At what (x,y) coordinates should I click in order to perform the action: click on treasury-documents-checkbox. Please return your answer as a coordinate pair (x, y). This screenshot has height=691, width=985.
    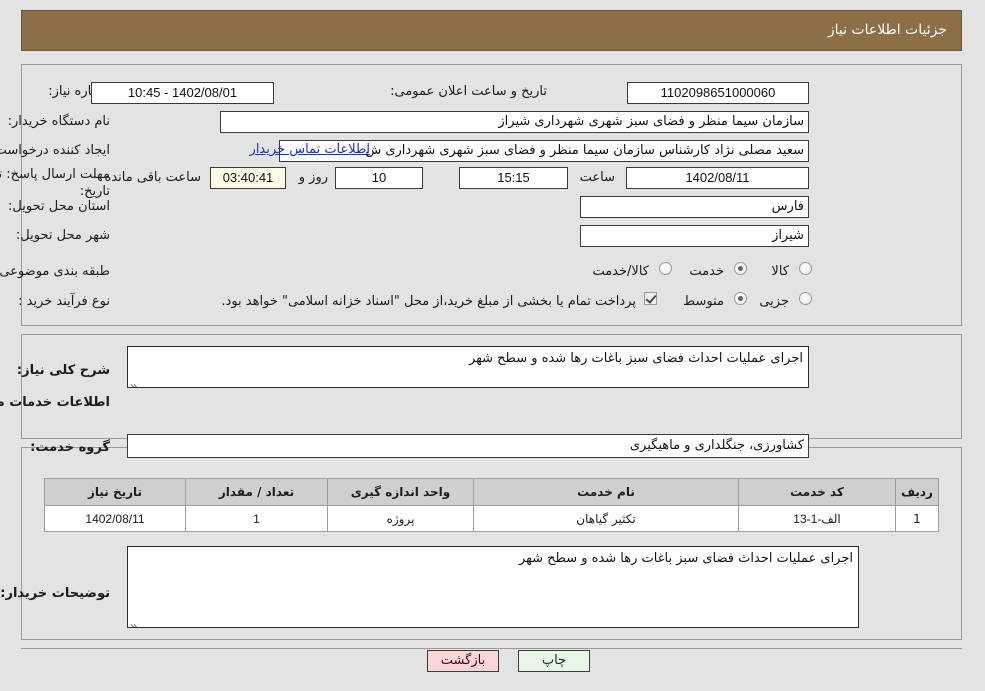
    Looking at the image, I should click on (651, 298).